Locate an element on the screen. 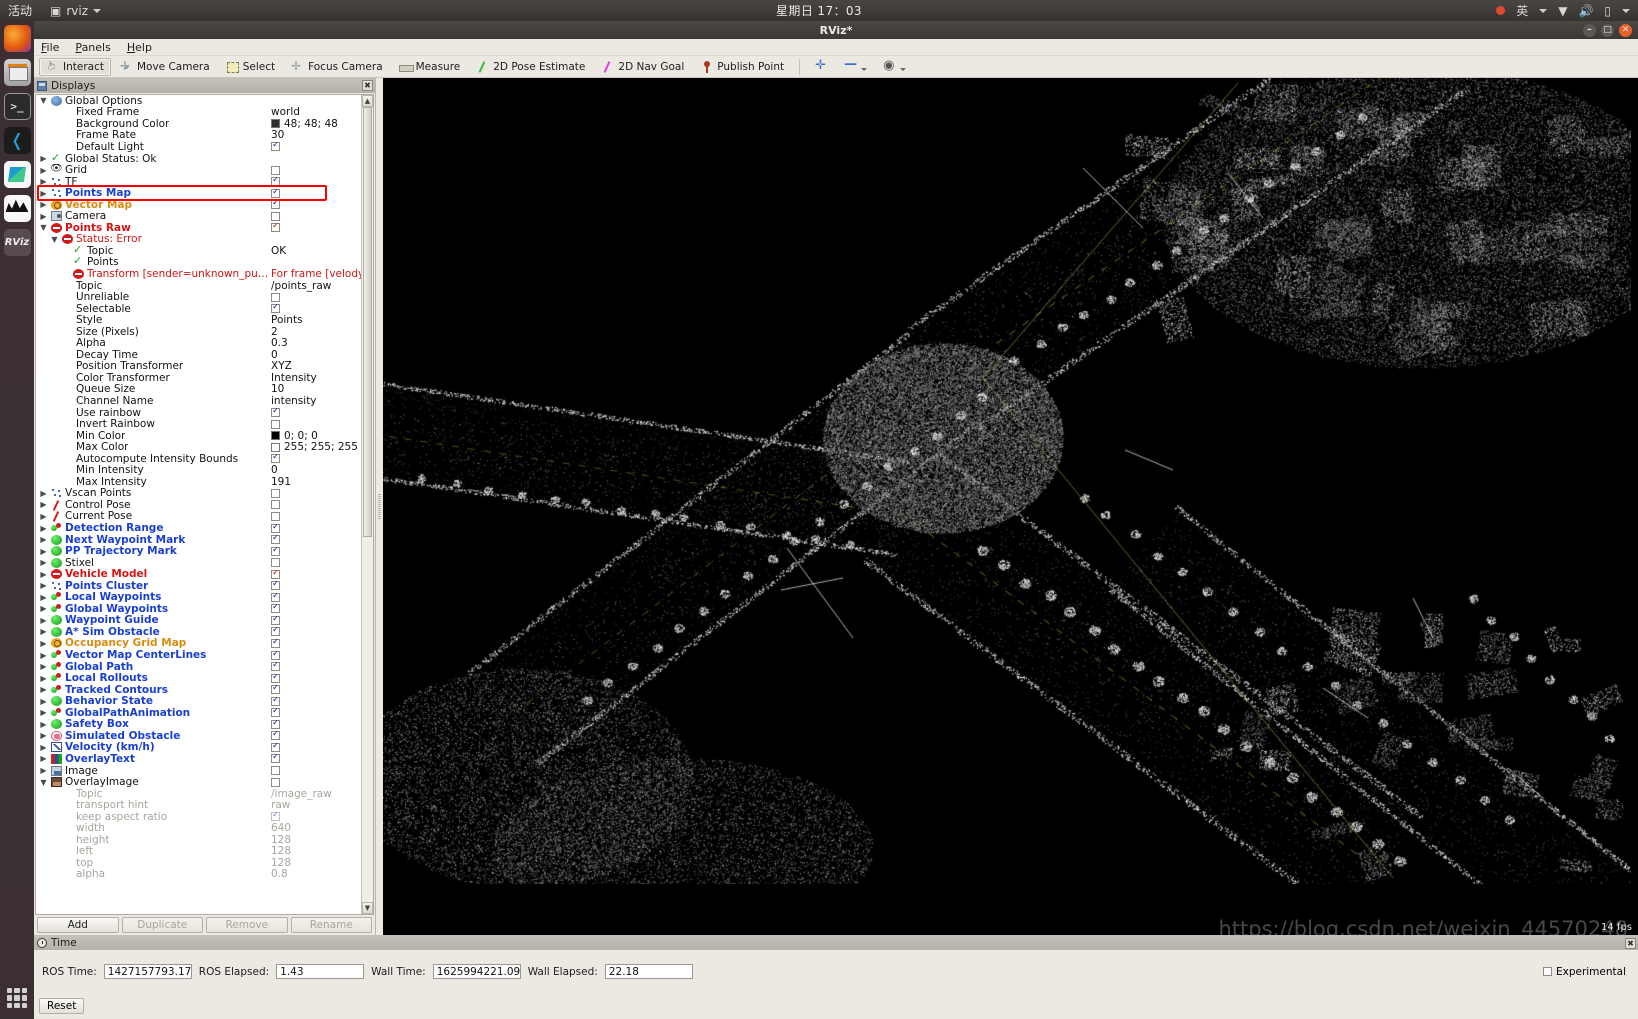  time-input: 1625994221.09 is located at coordinates (476, 971).